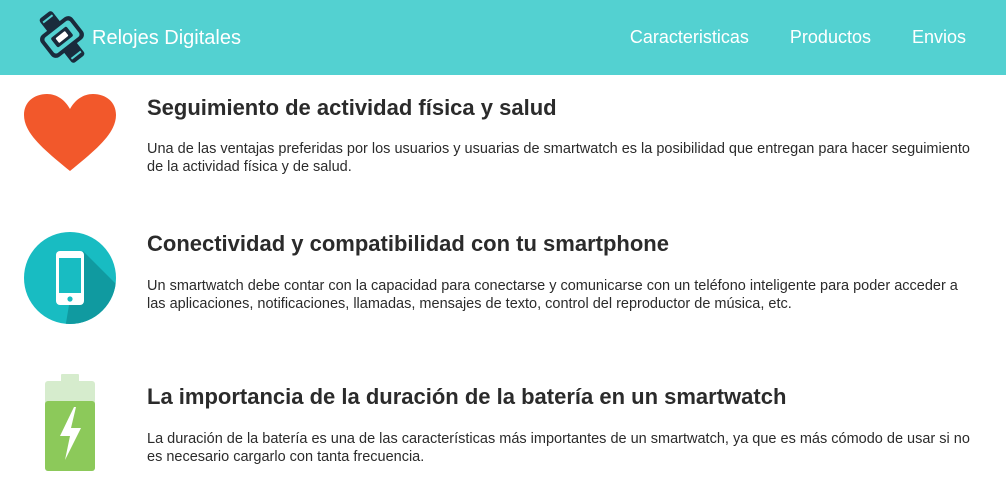  Describe the element at coordinates (830, 37) in the screenshot. I see `nav-link-productos: Productos` at that location.